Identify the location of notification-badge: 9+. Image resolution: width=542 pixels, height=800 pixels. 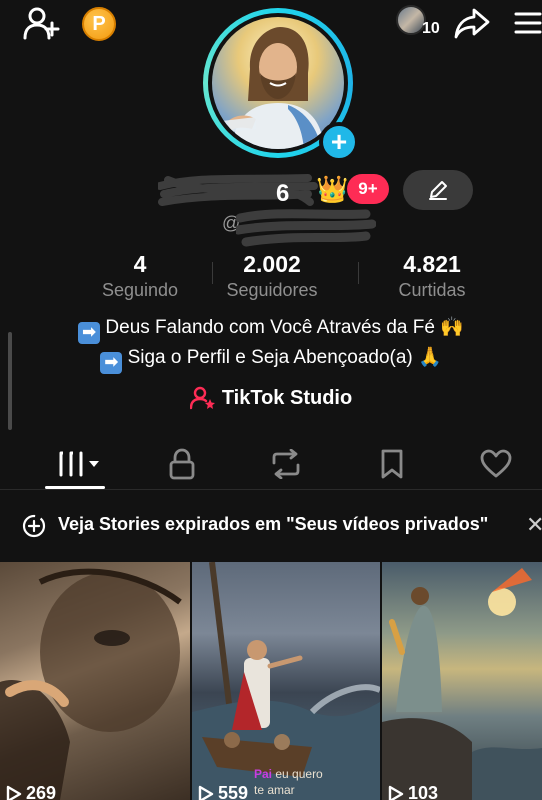
(368, 189).